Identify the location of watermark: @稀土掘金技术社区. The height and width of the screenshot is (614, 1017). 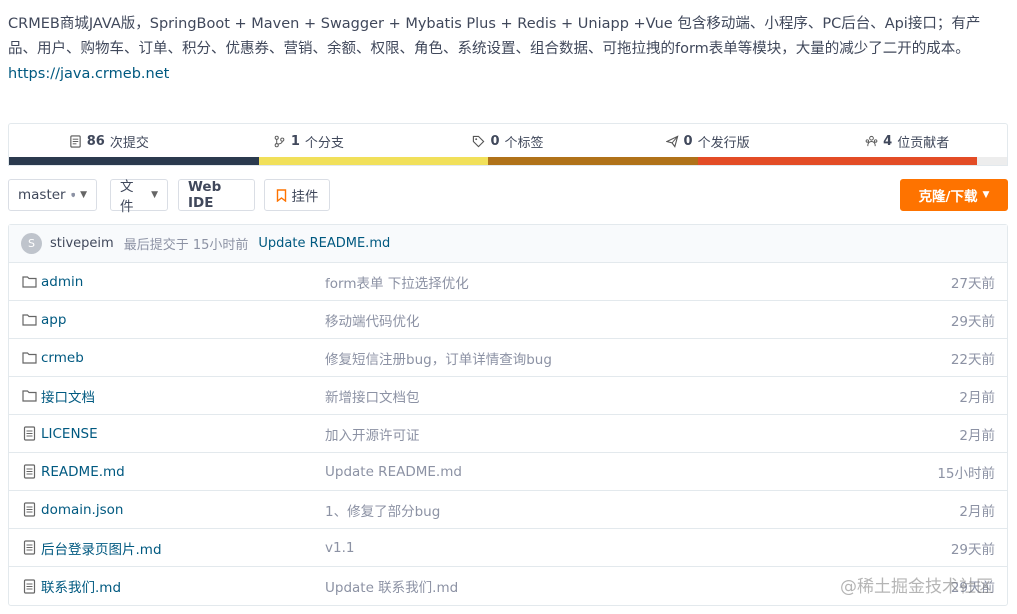
(916, 587).